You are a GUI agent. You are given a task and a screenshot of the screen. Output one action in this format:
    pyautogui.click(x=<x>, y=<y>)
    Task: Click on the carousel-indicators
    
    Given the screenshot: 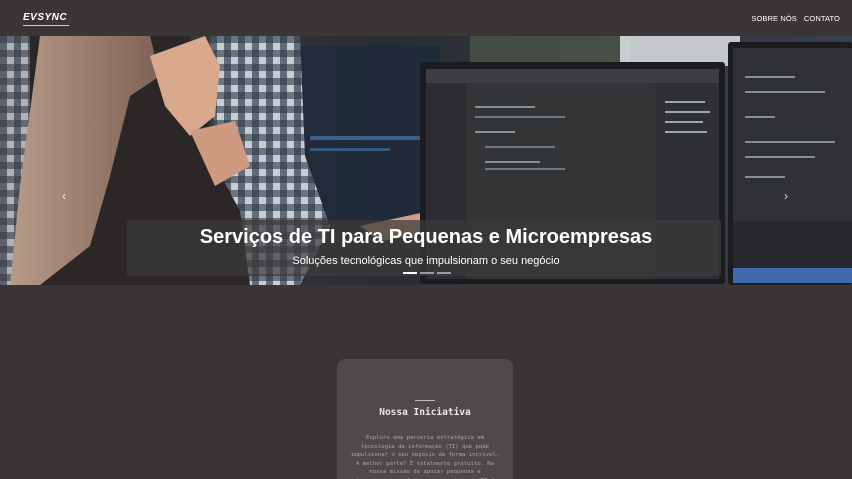 What is the action you would take?
    pyautogui.click(x=427, y=273)
    